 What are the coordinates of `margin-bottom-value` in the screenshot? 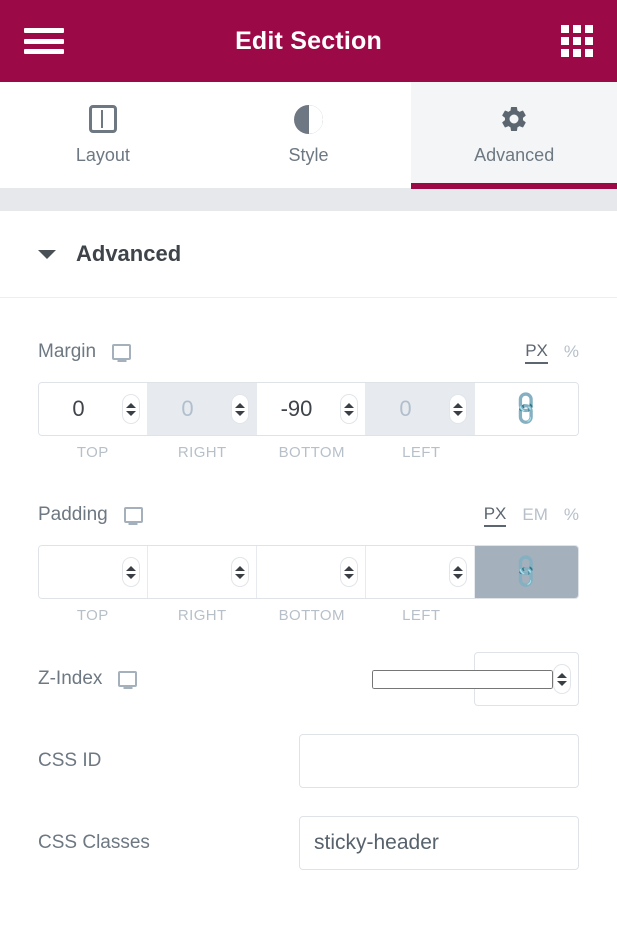 It's located at (298, 409).